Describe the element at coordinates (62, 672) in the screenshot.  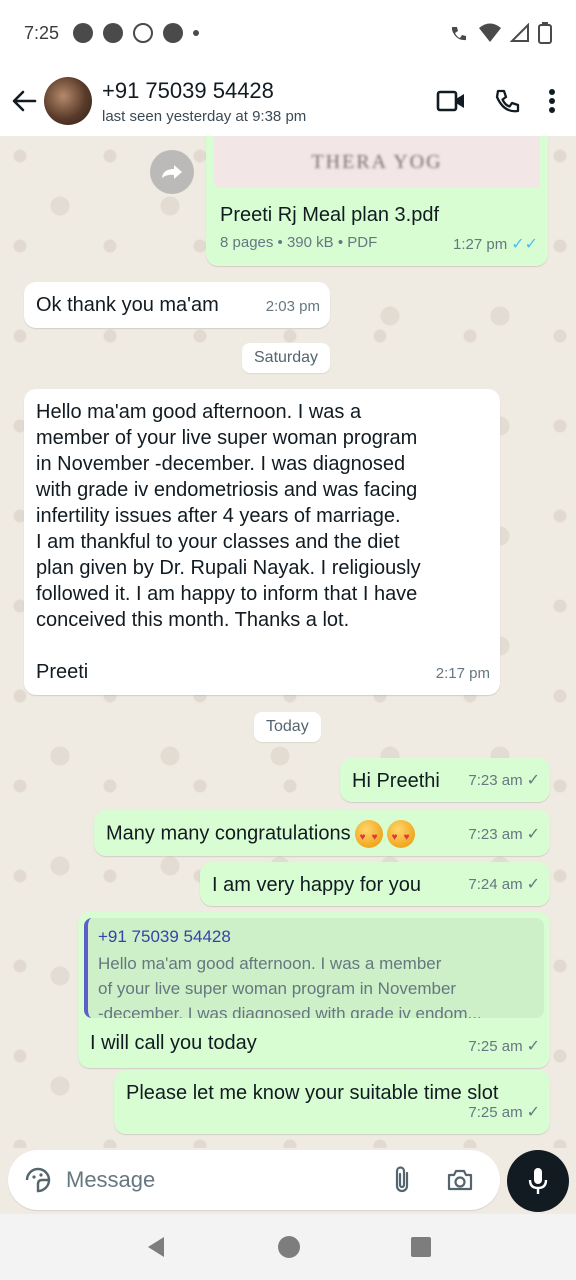
I see `message-line: Preeti` at that location.